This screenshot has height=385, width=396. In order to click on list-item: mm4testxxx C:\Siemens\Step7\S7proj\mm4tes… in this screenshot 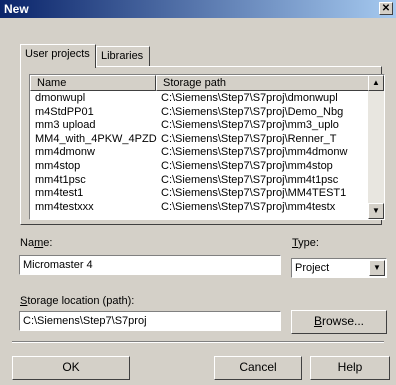, I will do `click(199, 207)`.